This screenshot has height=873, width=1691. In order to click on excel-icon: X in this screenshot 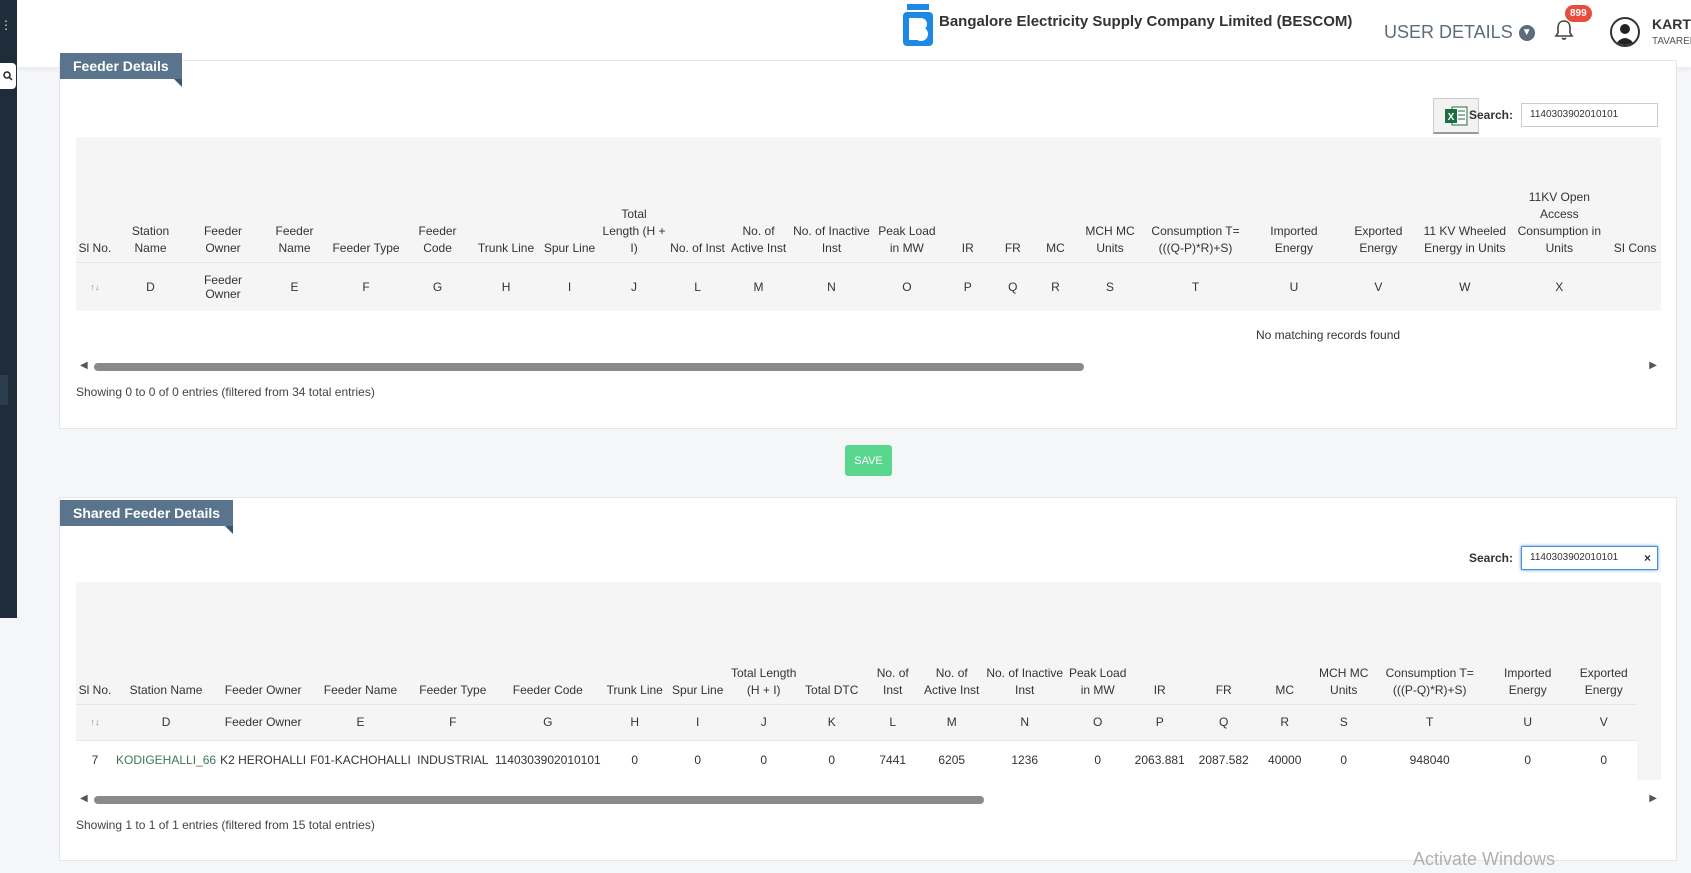, I will do `click(1456, 115)`.